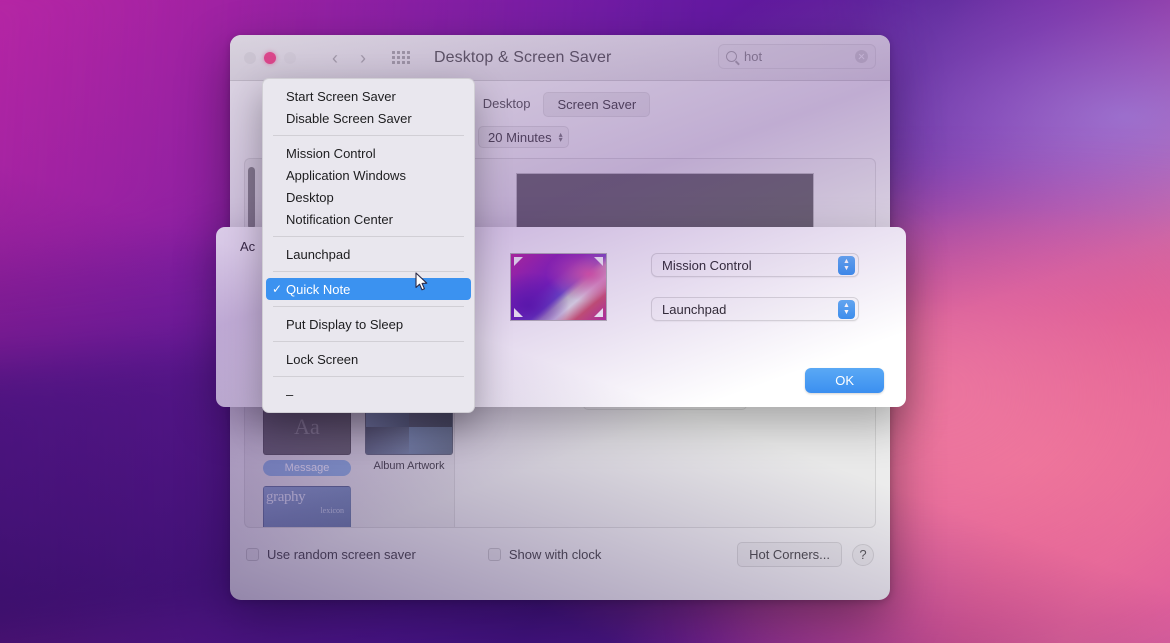 Image resolution: width=1170 pixels, height=643 pixels. Describe the element at coordinates (861, 56) in the screenshot. I see `clear-icon` at that location.